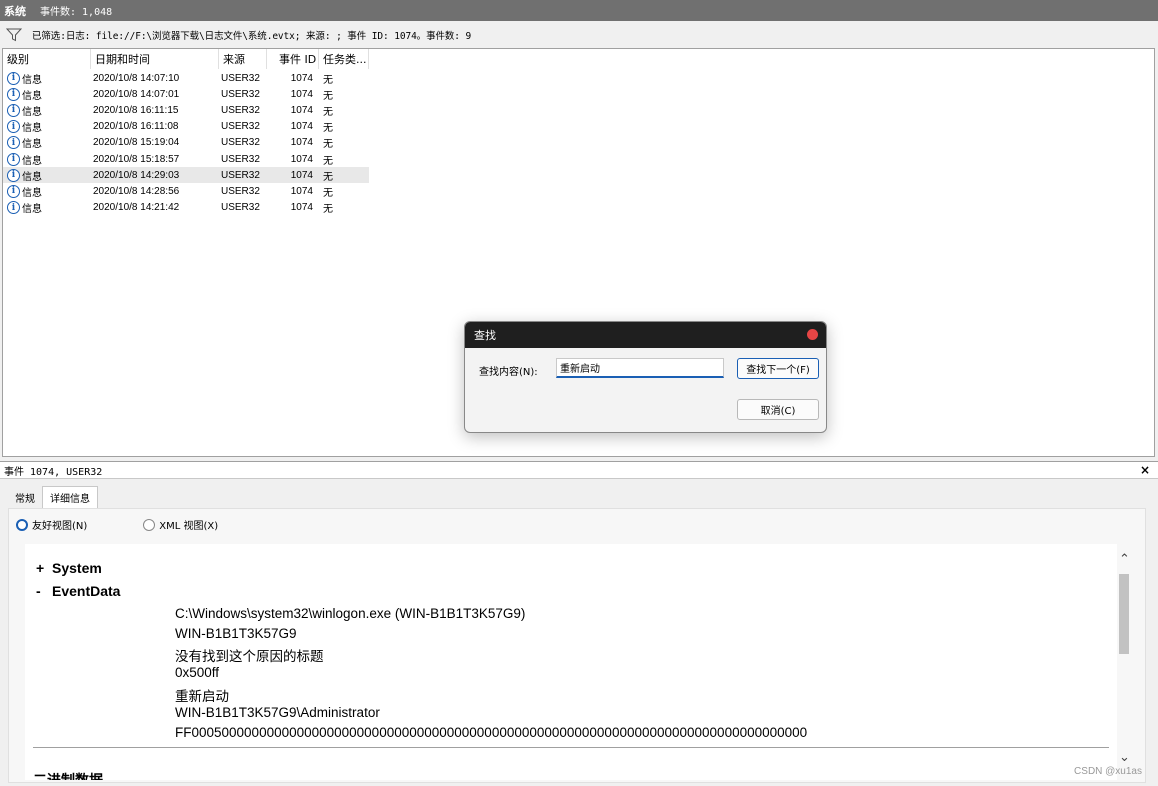  I want to click on column-header-source: 来源, so click(243, 59).